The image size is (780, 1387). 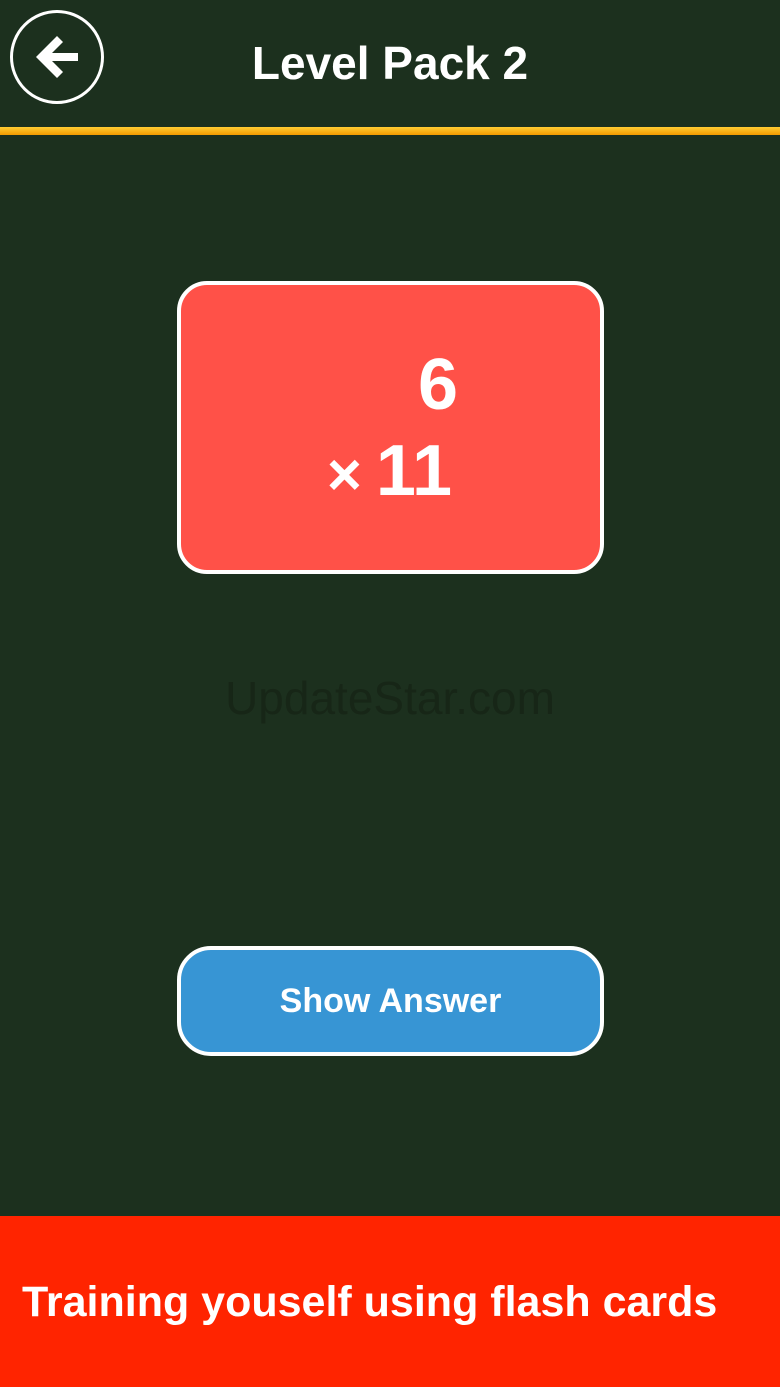 I want to click on header-divider, so click(x=390, y=131).